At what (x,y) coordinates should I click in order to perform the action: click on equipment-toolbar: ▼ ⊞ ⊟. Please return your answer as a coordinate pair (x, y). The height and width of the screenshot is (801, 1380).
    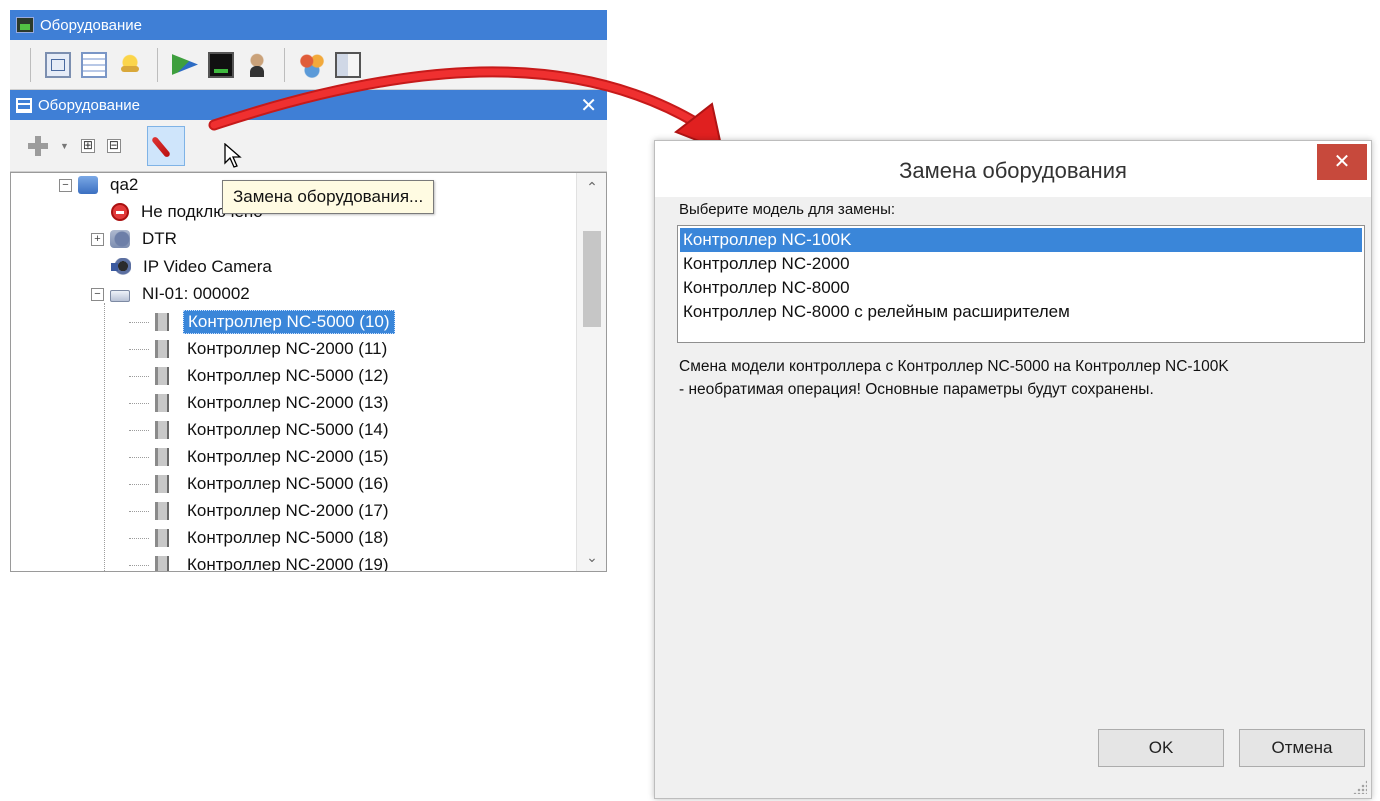
    Looking at the image, I should click on (308, 146).